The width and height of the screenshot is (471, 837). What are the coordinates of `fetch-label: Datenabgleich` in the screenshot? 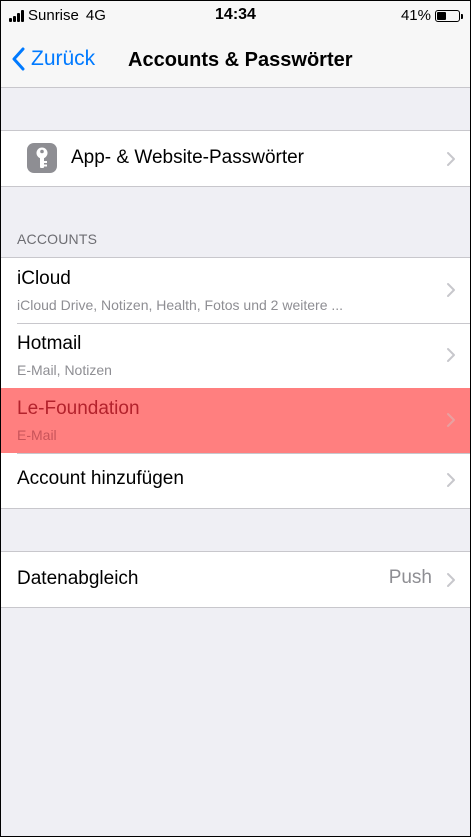 It's located at (78, 578).